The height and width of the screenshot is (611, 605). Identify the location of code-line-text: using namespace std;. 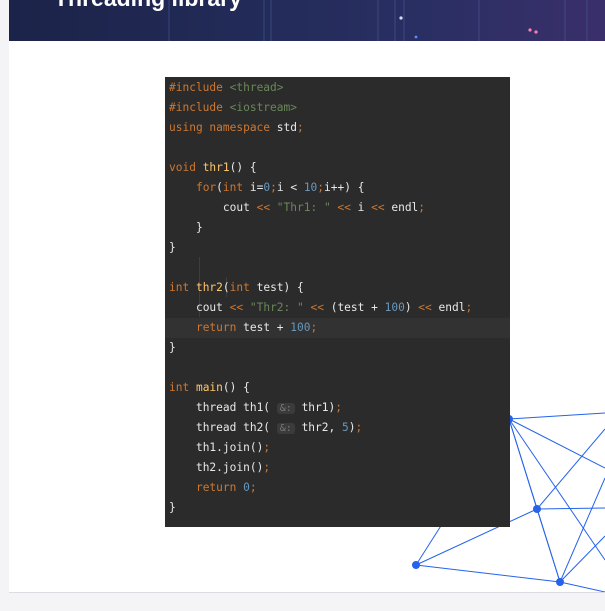
(236, 128).